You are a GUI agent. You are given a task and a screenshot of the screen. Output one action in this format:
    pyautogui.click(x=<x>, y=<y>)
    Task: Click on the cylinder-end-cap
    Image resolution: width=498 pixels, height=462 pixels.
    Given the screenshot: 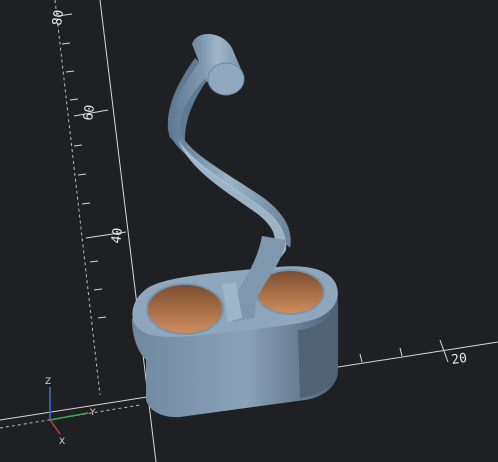 What is the action you would take?
    pyautogui.click(x=226, y=79)
    